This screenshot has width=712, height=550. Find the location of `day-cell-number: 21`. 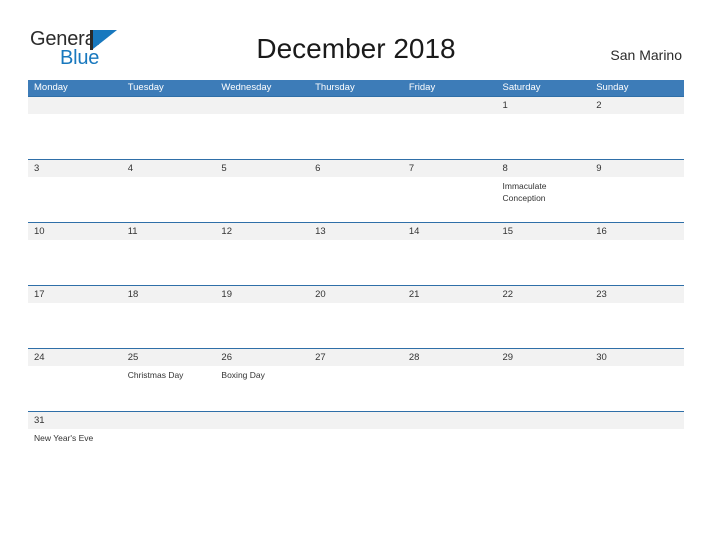

day-cell-number: 21 is located at coordinates (450, 294).